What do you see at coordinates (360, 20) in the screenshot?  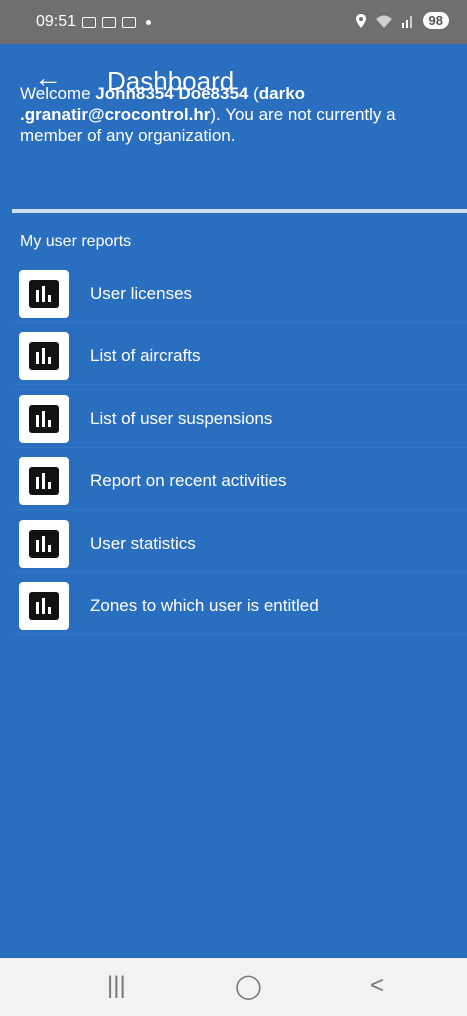 I see `location-icon` at bounding box center [360, 20].